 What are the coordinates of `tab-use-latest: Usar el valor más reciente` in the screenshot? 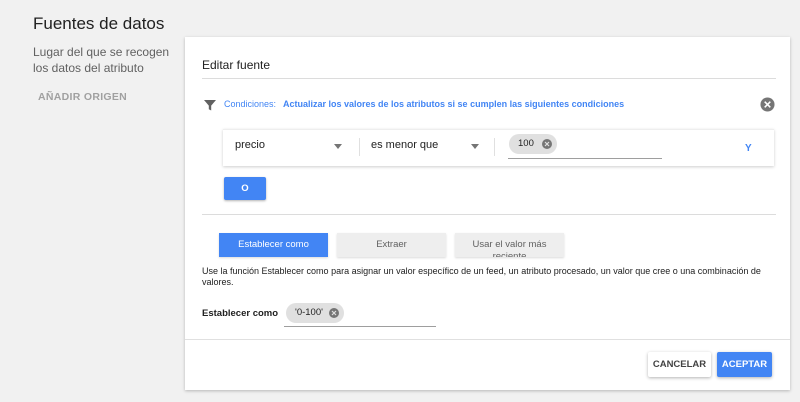 It's located at (509, 245).